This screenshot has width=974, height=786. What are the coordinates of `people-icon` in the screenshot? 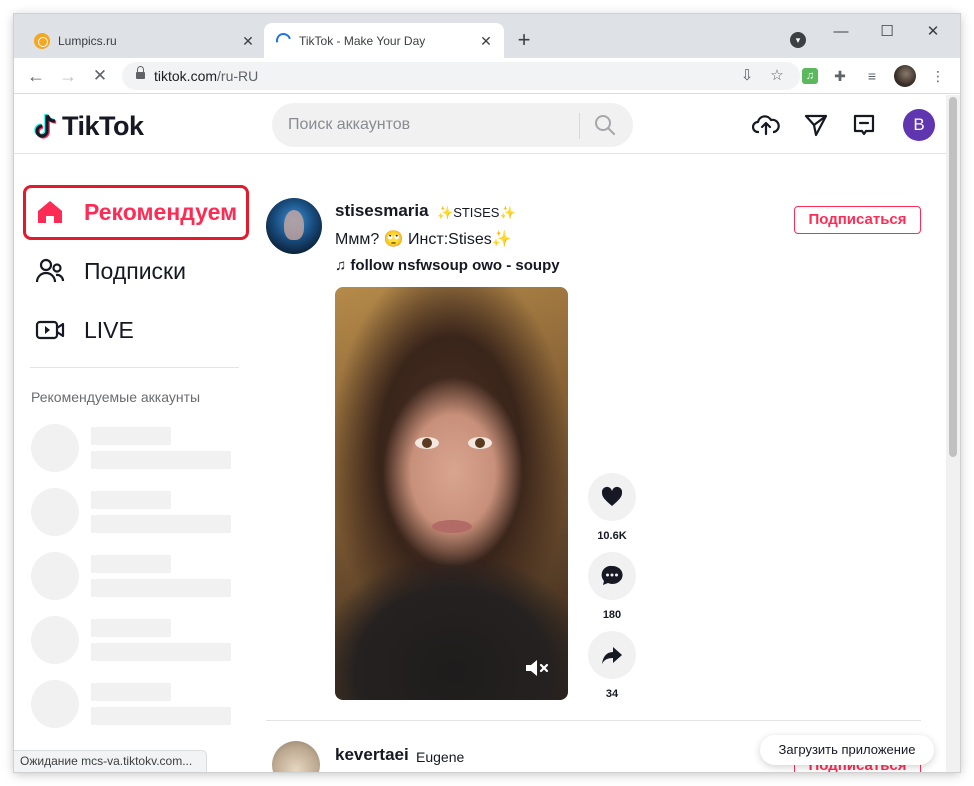 It's located at (50, 270).